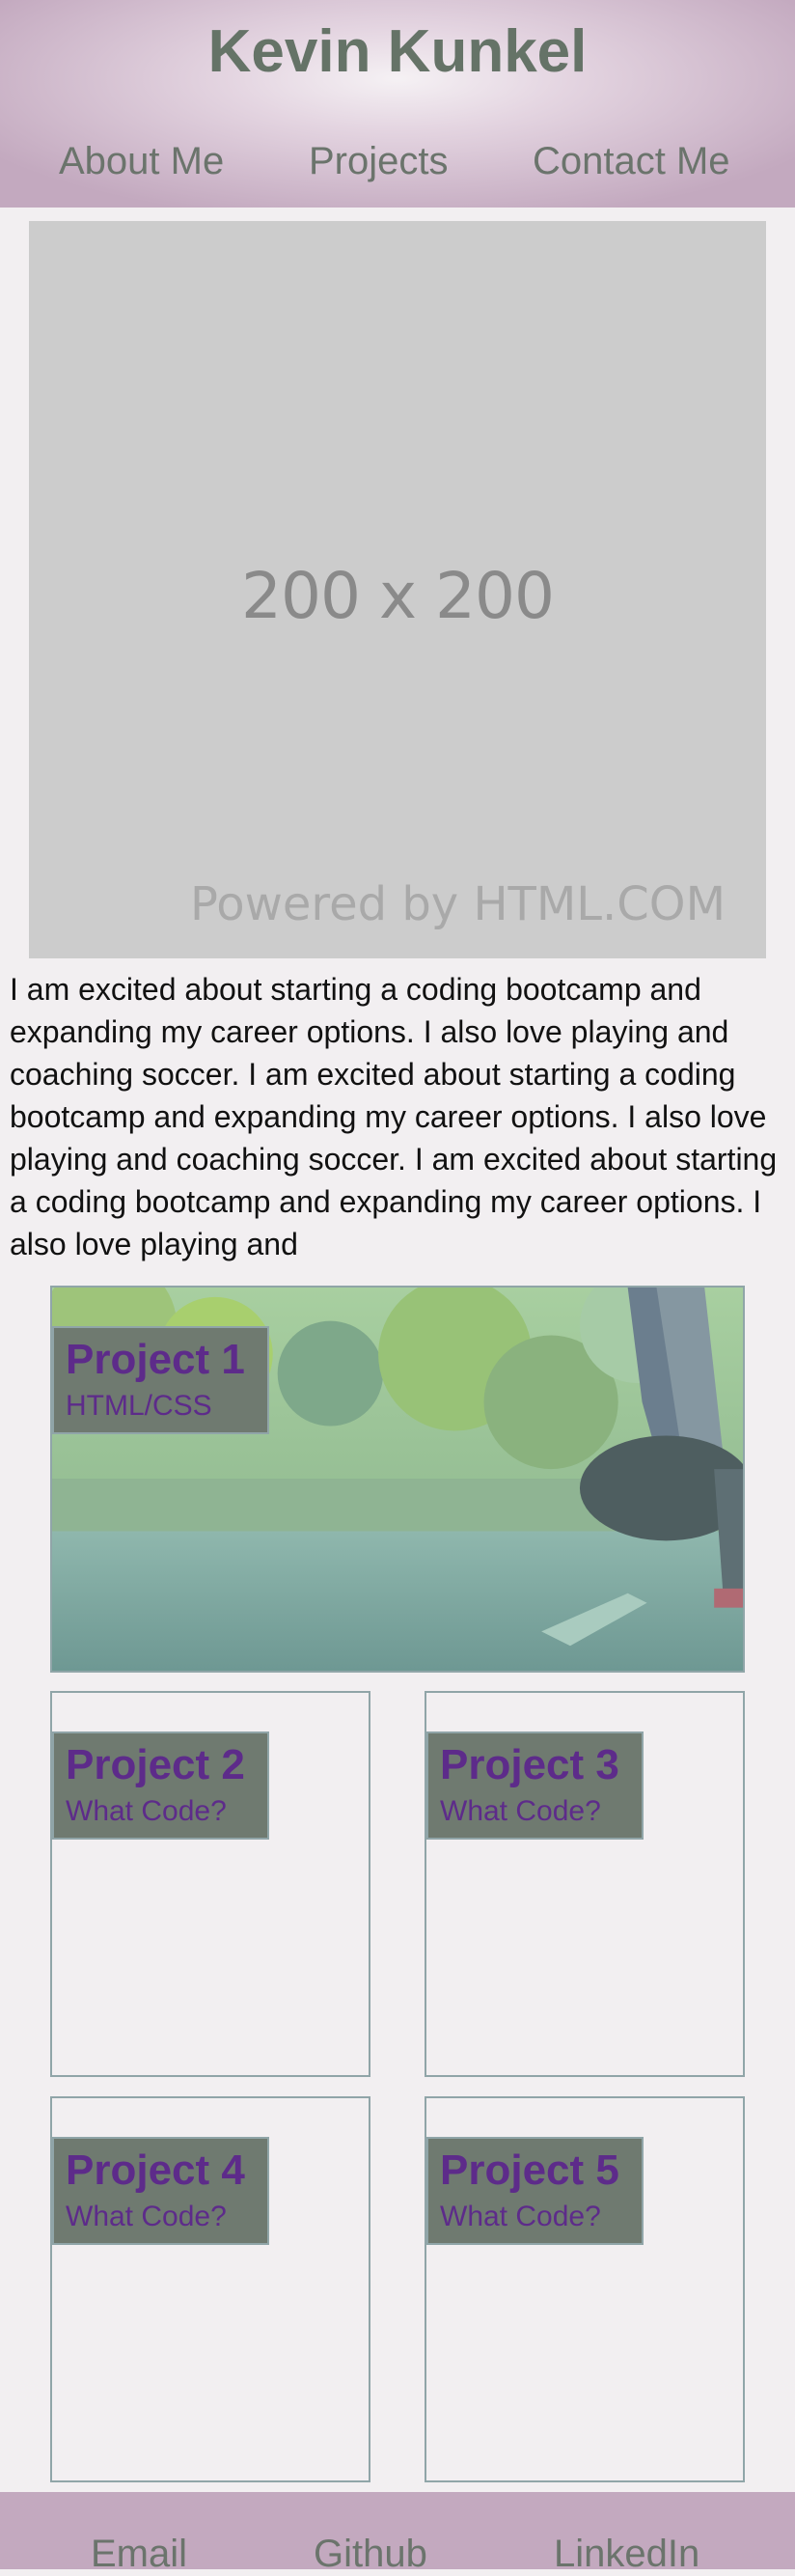 The image size is (795, 2576). I want to click on project-card-1: Project 1 HTML/CSS, so click(397, 1479).